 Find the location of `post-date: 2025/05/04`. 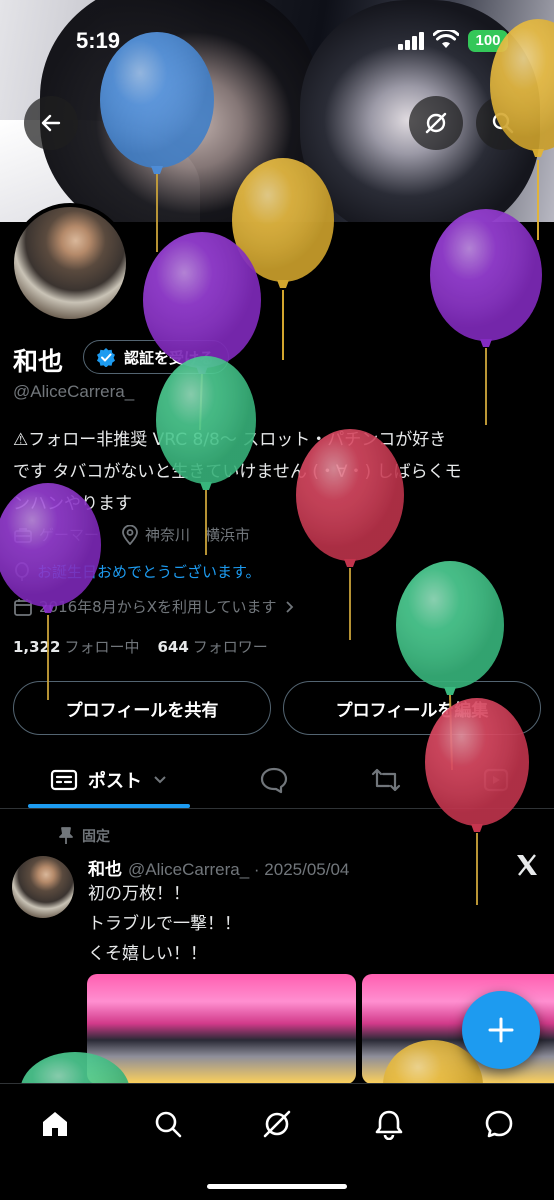

post-date: 2025/05/04 is located at coordinates (307, 869).